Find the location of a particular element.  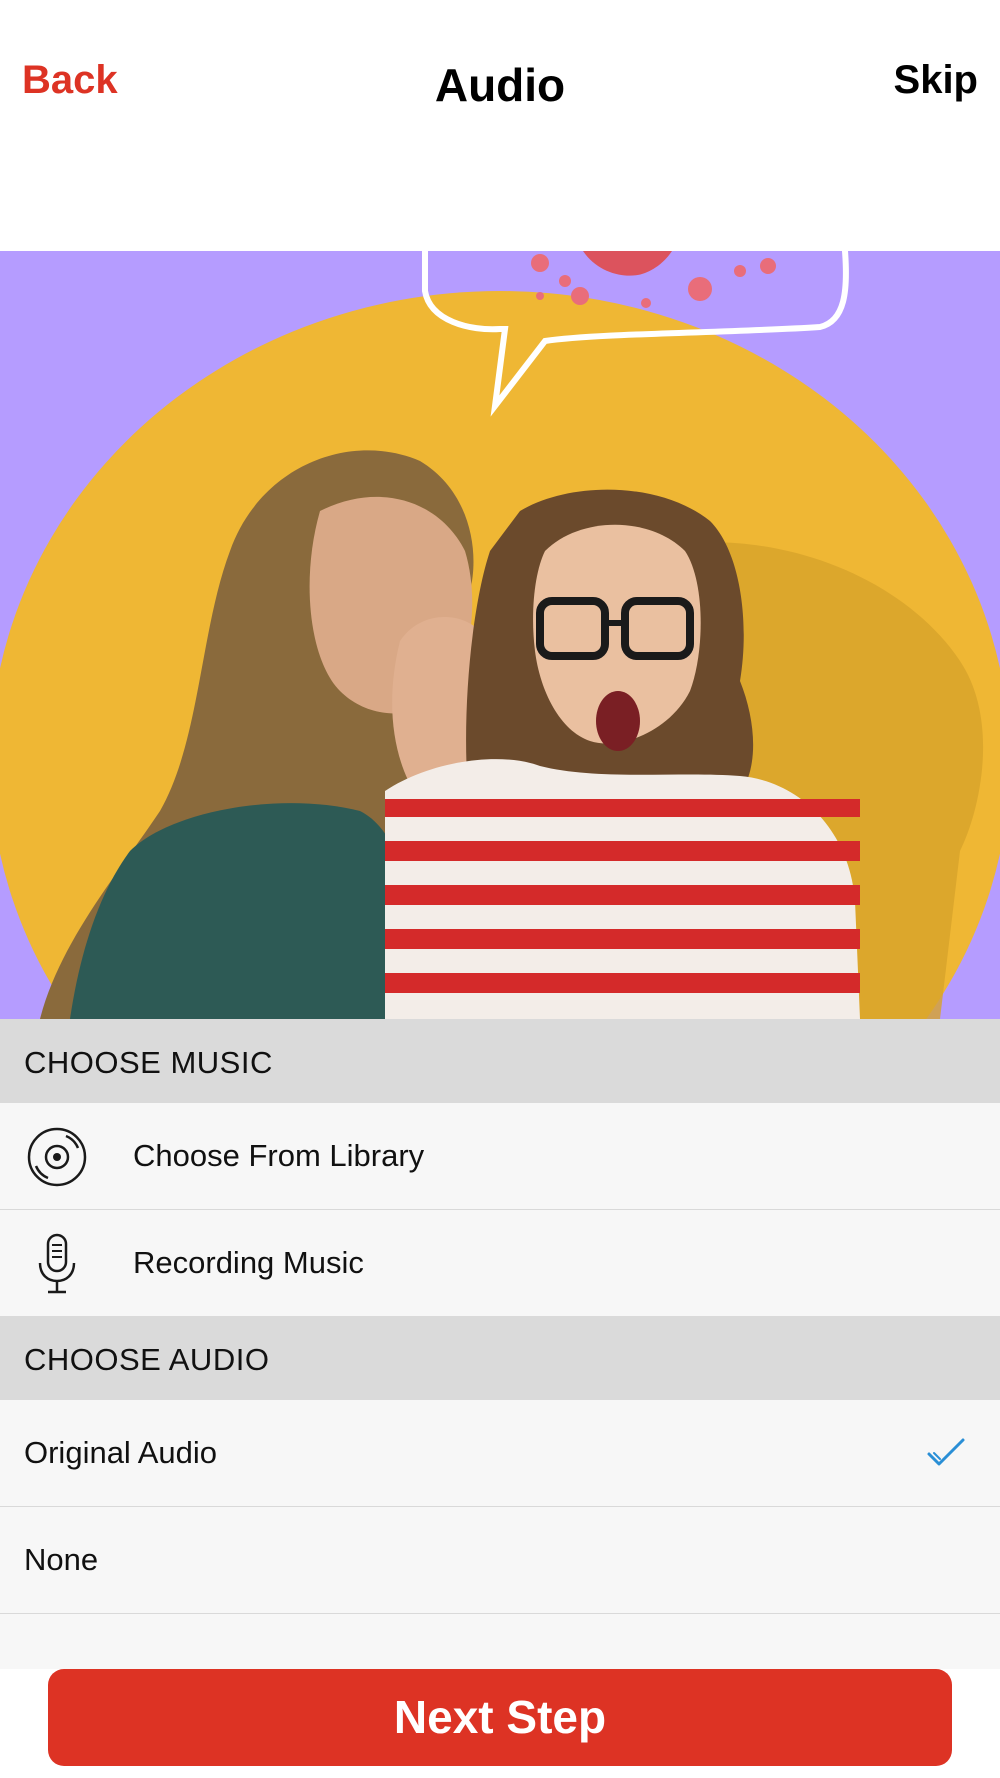

section-header-audio: CHOOSE AUDIO is located at coordinates (500, 1358).